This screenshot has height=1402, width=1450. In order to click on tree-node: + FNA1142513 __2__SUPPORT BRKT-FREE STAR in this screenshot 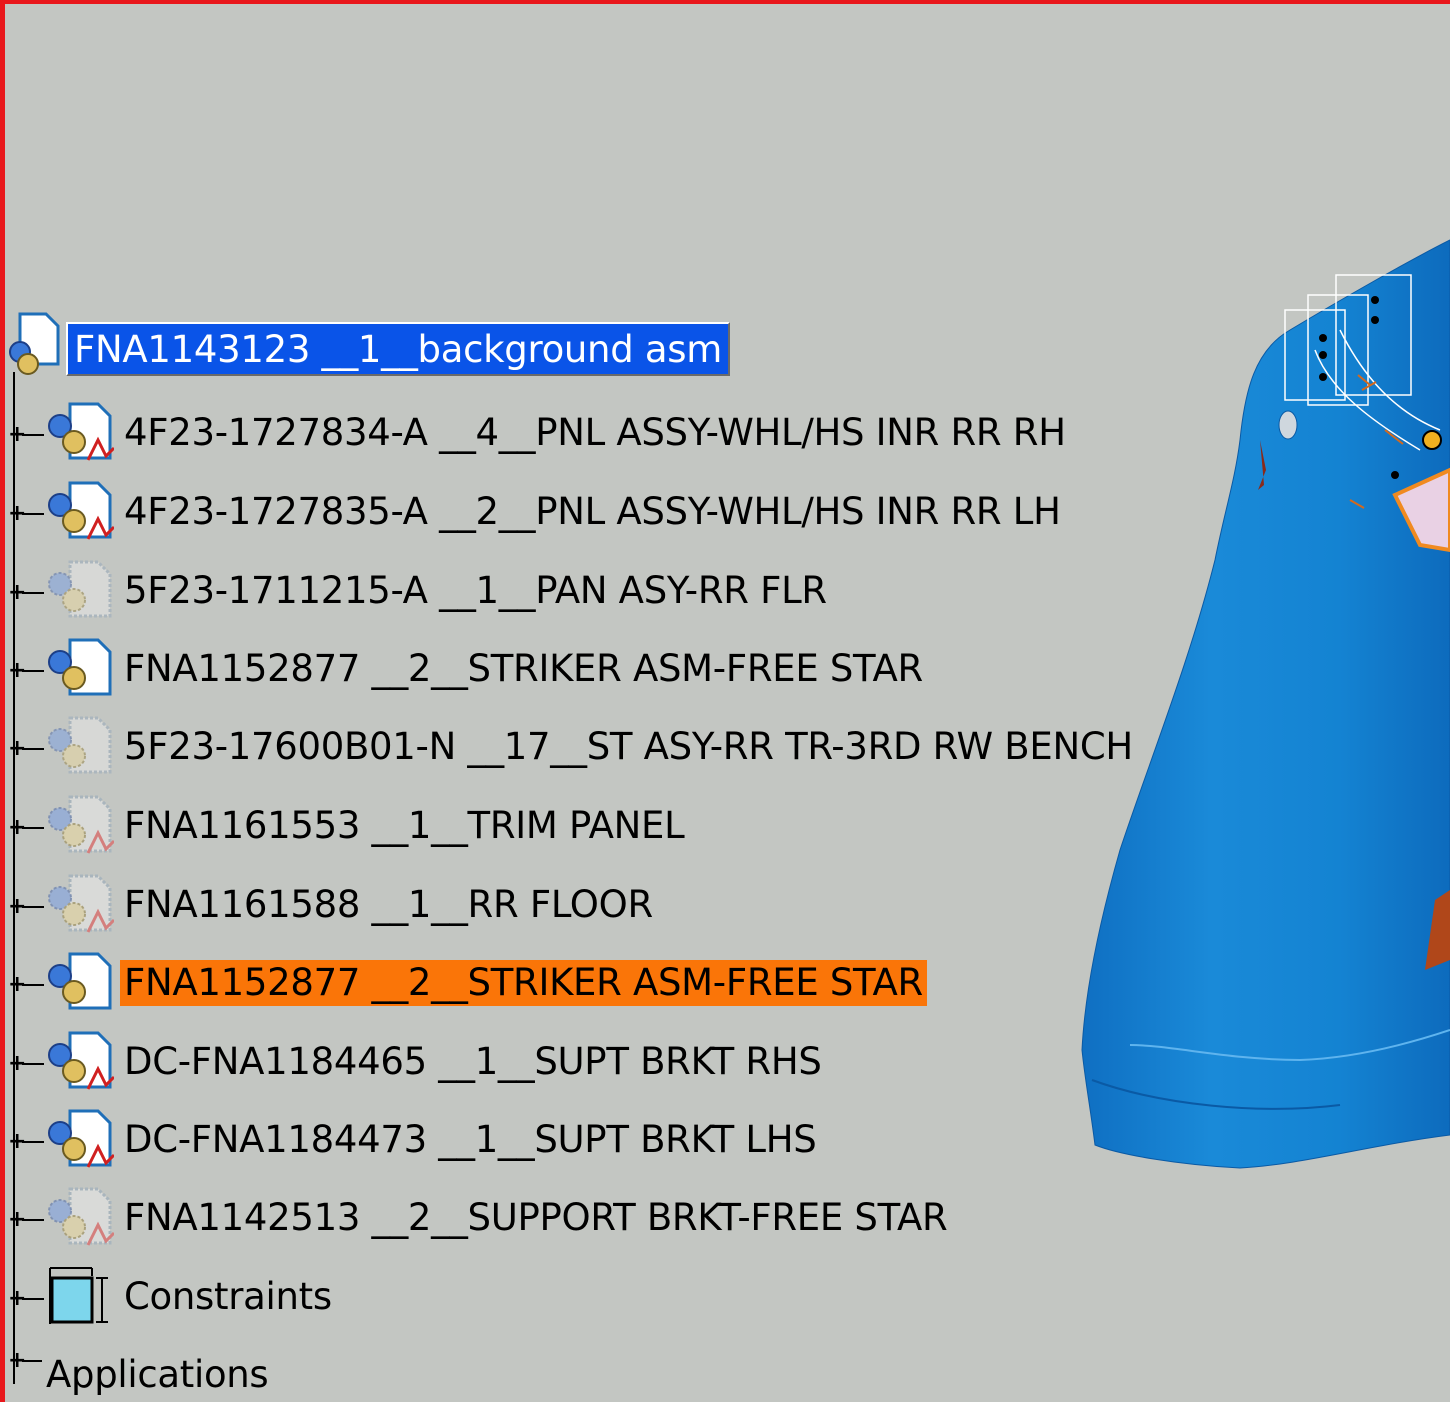, I will do `click(550, 1218)`.